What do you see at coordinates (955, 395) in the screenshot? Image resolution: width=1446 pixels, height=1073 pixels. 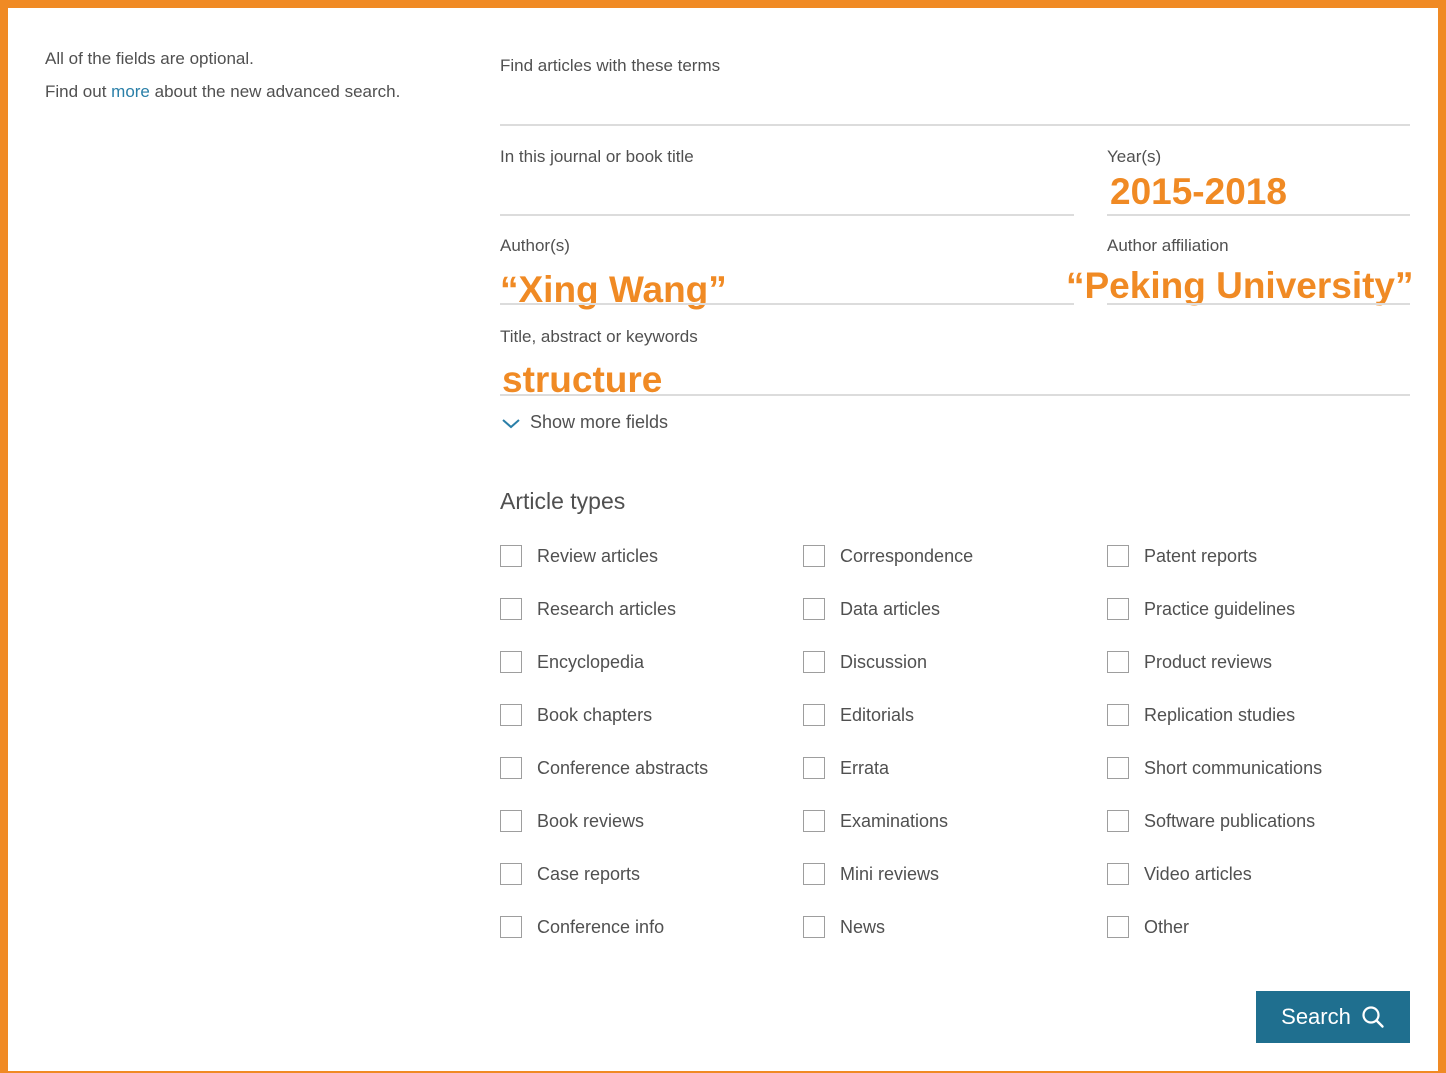 I see `keywords-underline` at bounding box center [955, 395].